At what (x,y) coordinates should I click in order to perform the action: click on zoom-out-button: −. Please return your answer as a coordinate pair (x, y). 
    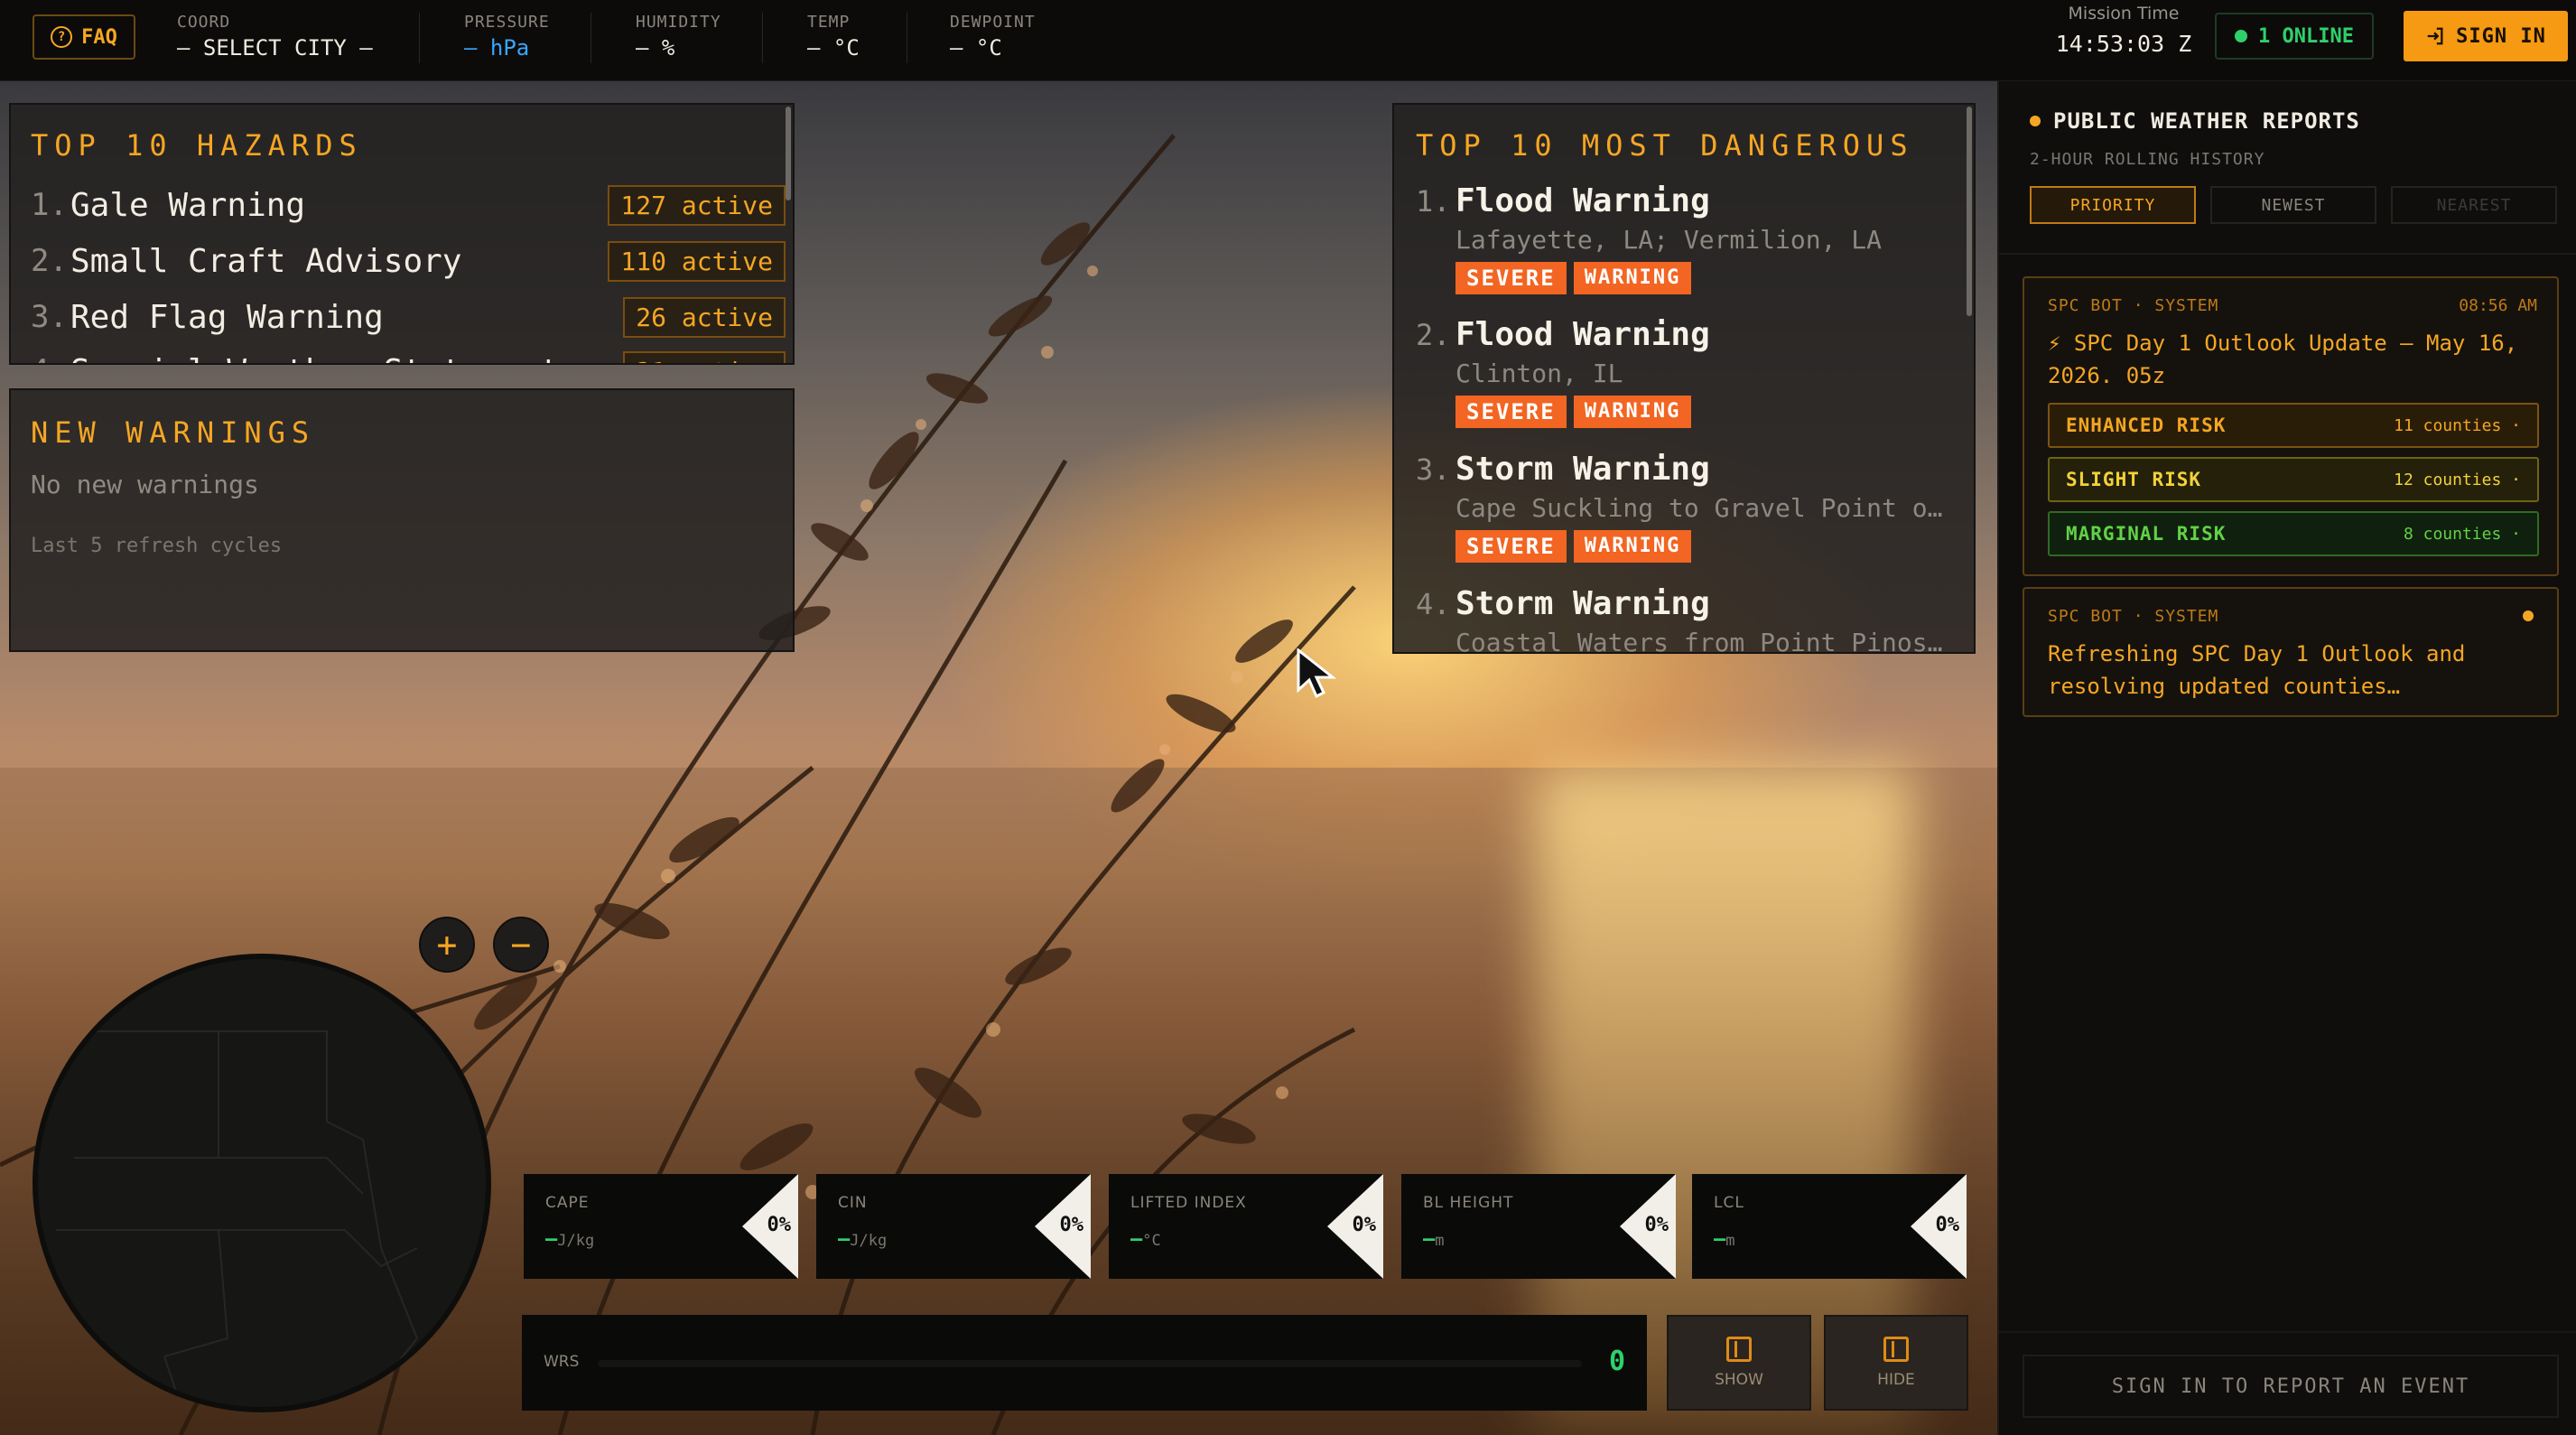
    Looking at the image, I should click on (521, 945).